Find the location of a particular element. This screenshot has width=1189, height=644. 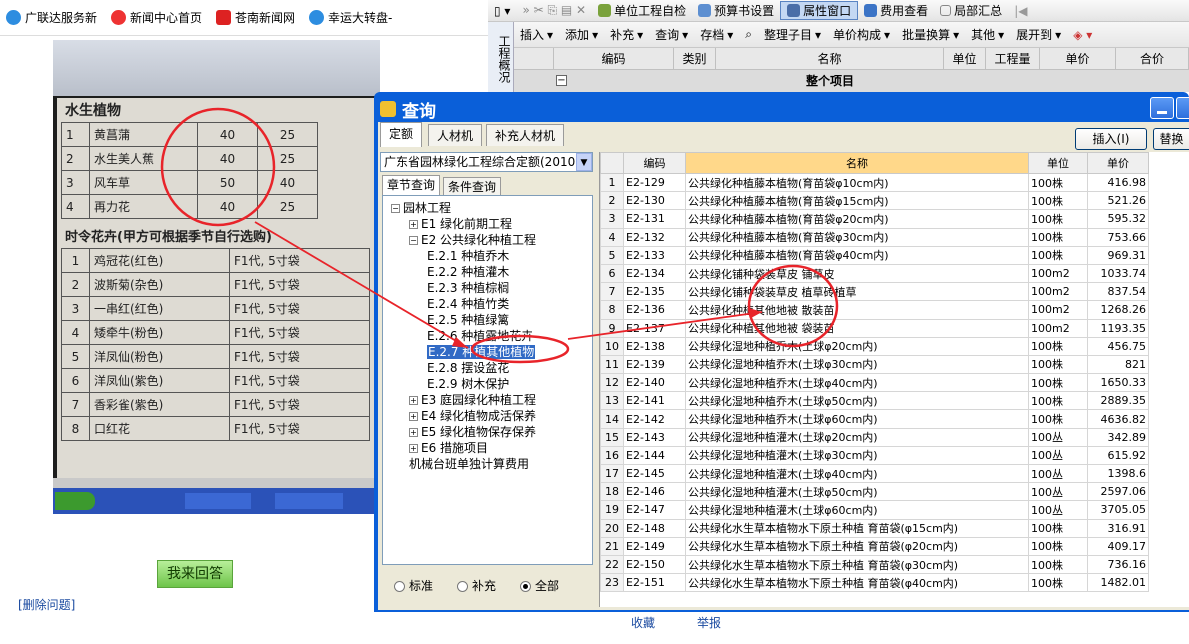

menu-expand: 展开到 ▾ is located at coordinates (1038, 34).